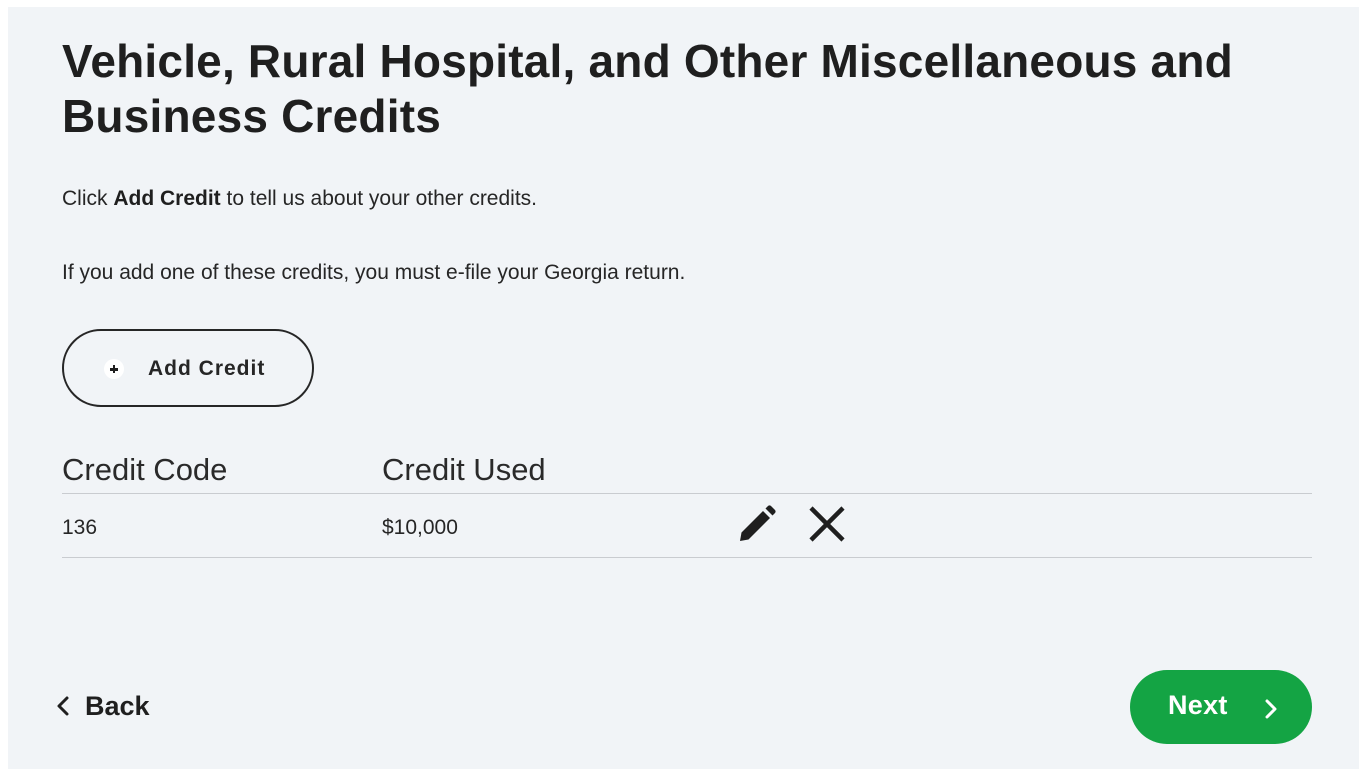 This screenshot has height=769, width=1359. What do you see at coordinates (379, 198) in the screenshot?
I see `instruction-suffix: to tell us about your other credits.` at bounding box center [379, 198].